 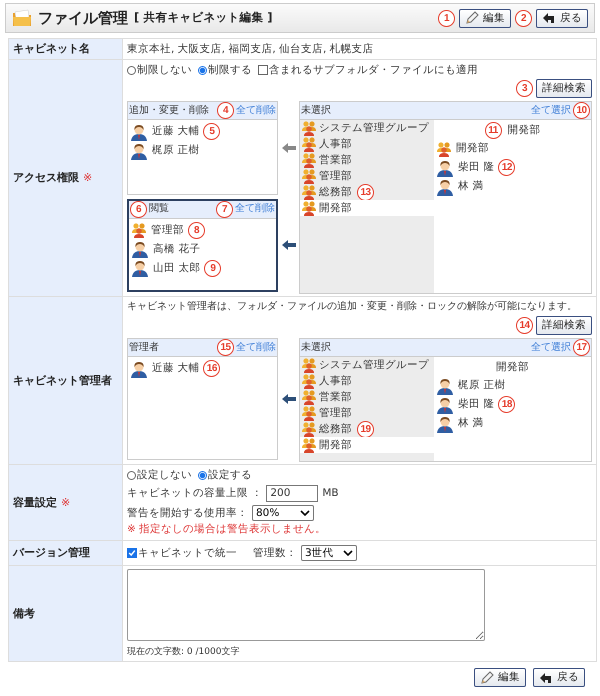 I want to click on callout-number: 19, so click(x=365, y=429).